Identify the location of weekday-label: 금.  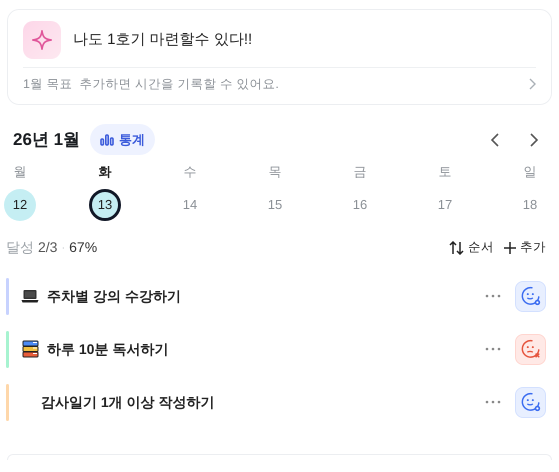
(360, 171).